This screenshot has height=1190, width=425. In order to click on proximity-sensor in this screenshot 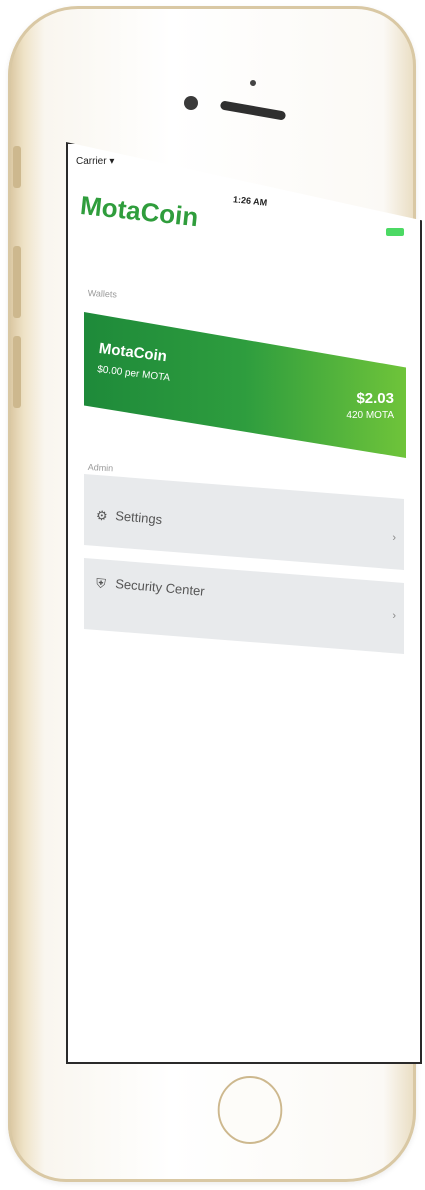, I will do `click(253, 83)`.